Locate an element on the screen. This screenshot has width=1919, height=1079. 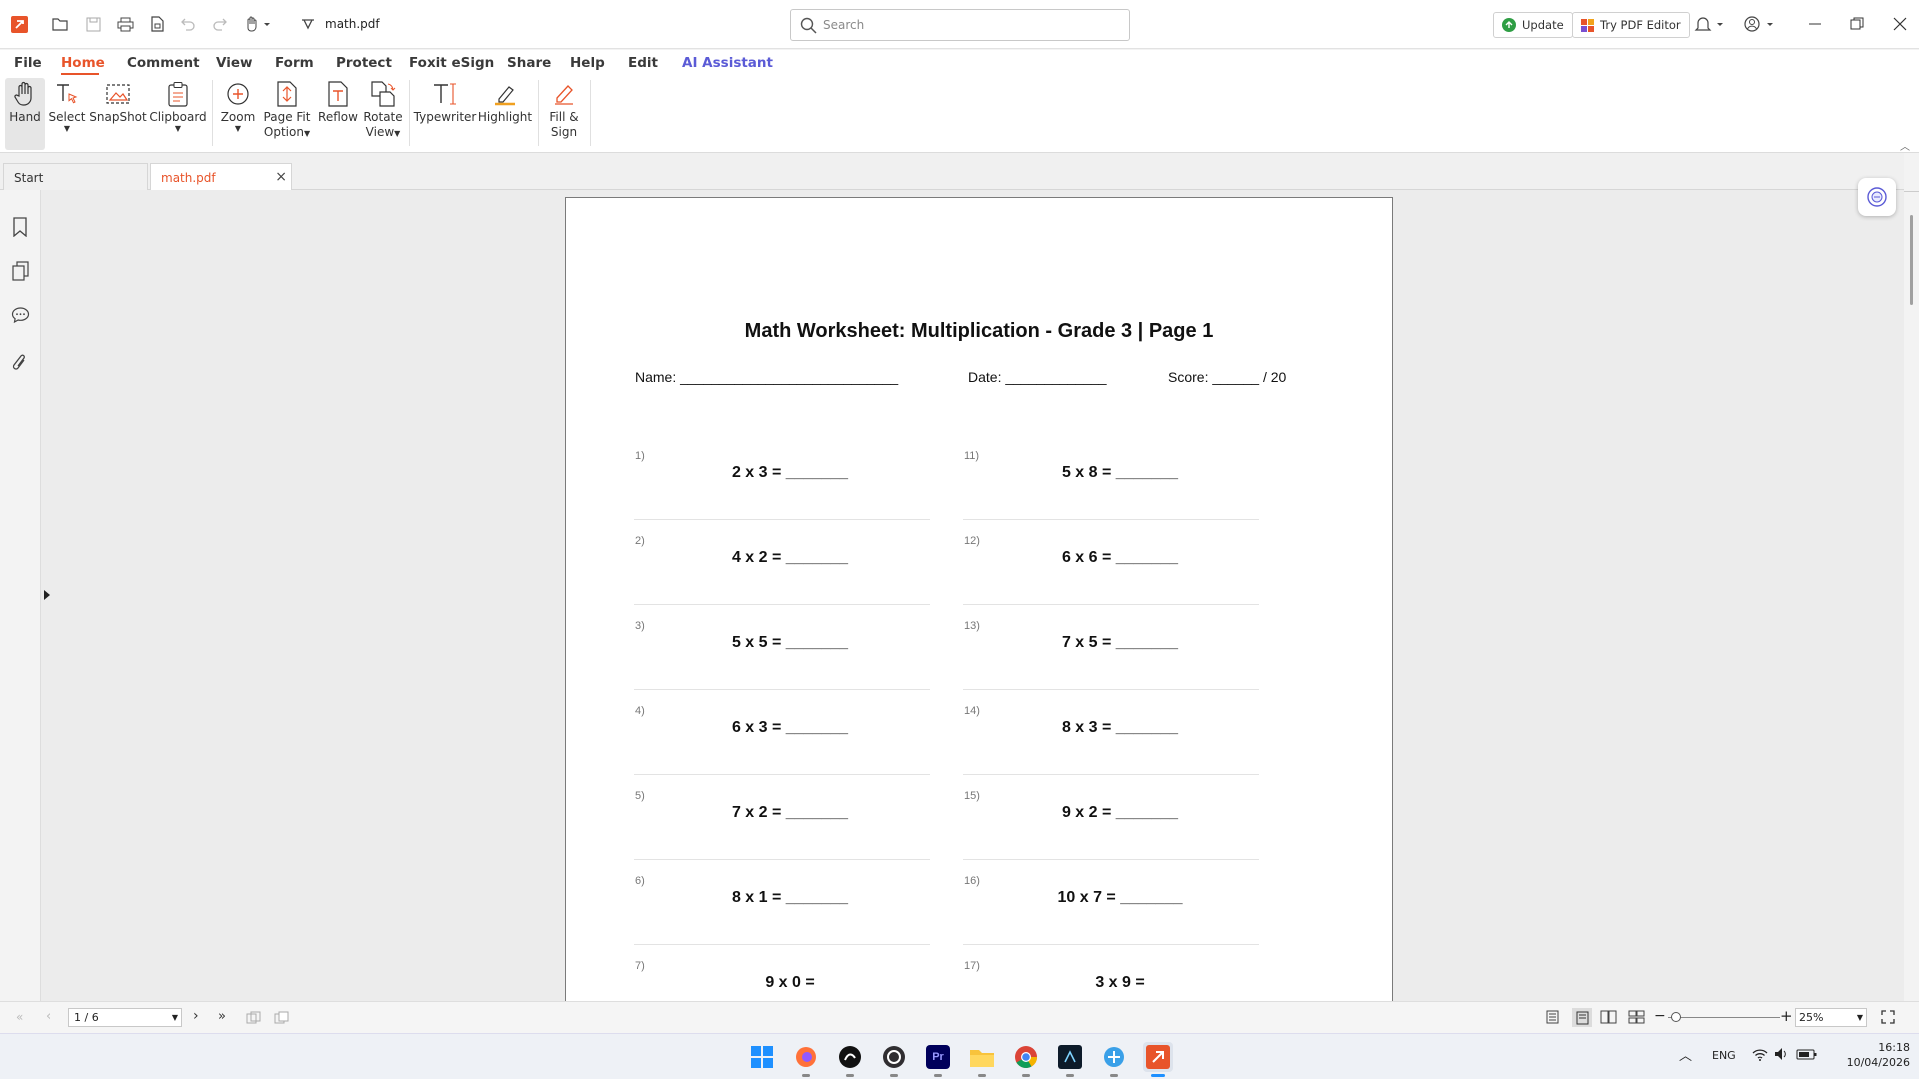
reflow-label: Reflow is located at coordinates (338, 117).